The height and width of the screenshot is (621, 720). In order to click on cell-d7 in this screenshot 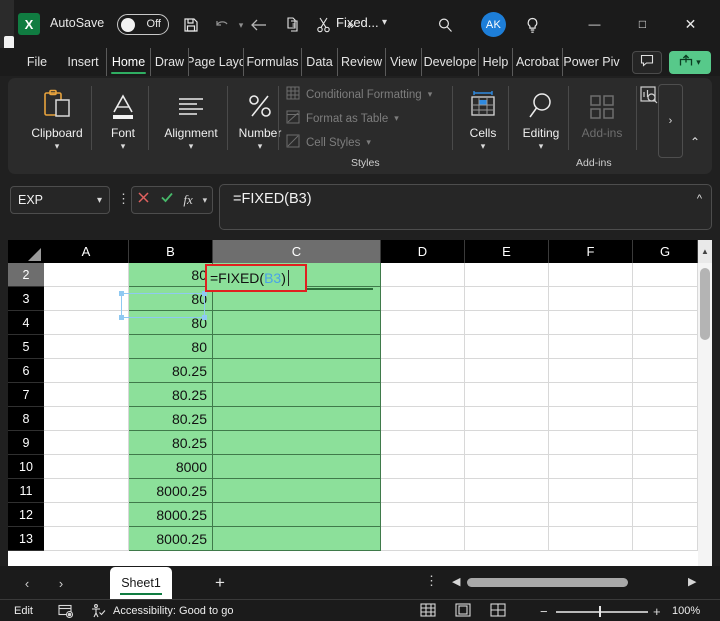, I will do `click(423, 395)`.